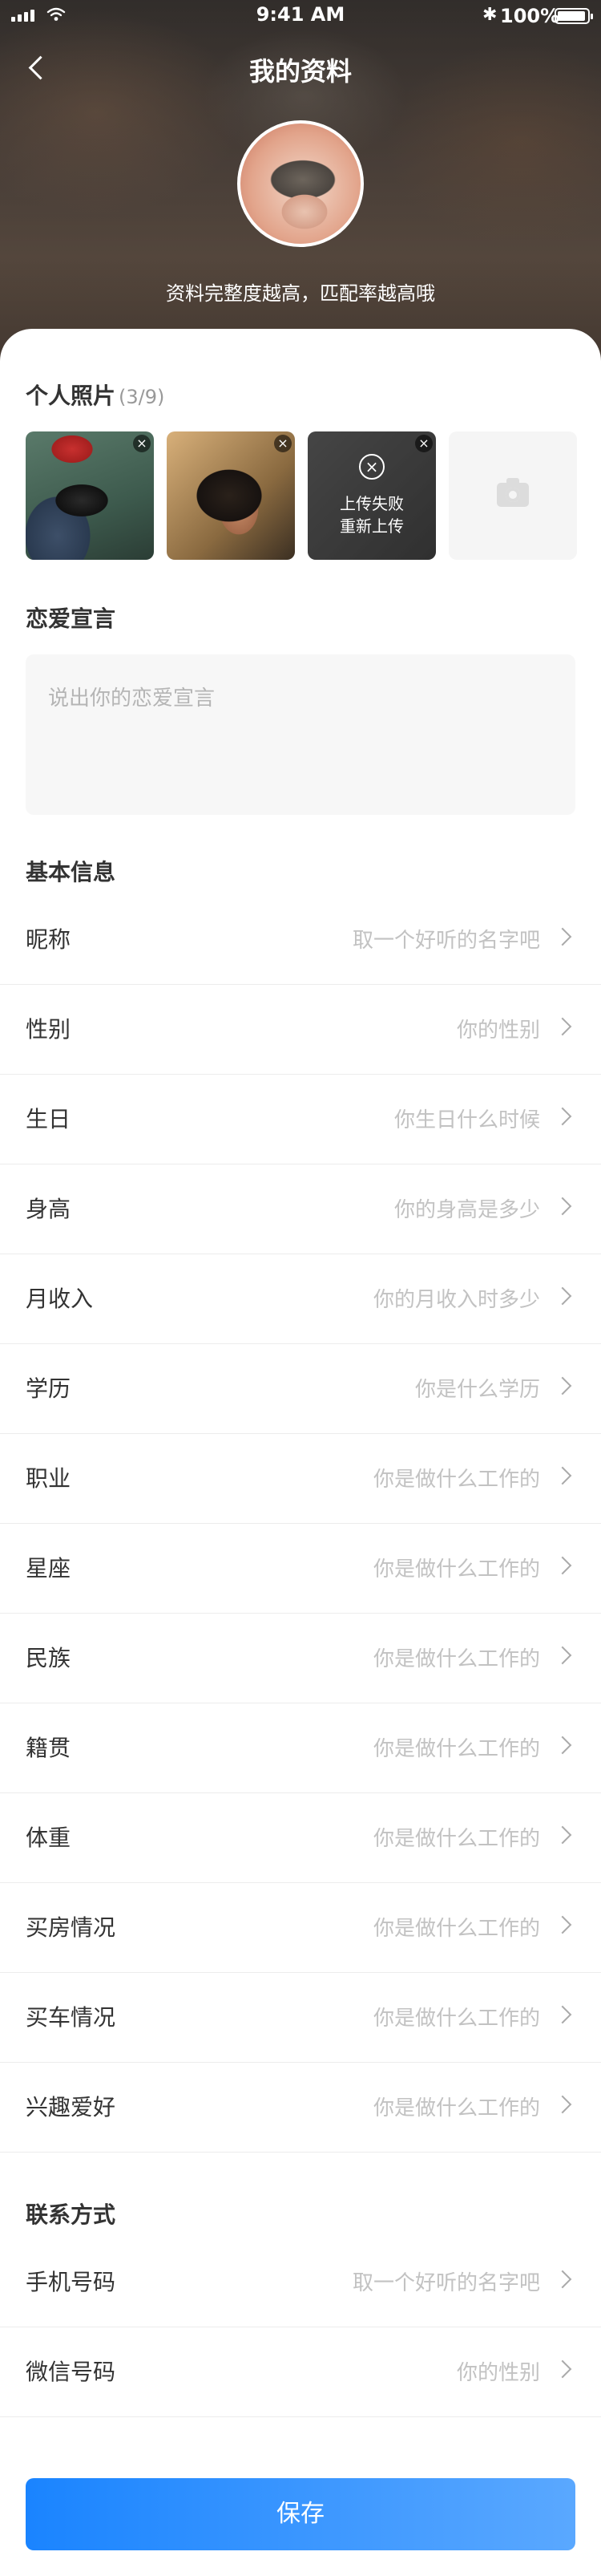 The width and height of the screenshot is (601, 2576). What do you see at coordinates (372, 526) in the screenshot?
I see `retry-upload-label: 重新上传` at bounding box center [372, 526].